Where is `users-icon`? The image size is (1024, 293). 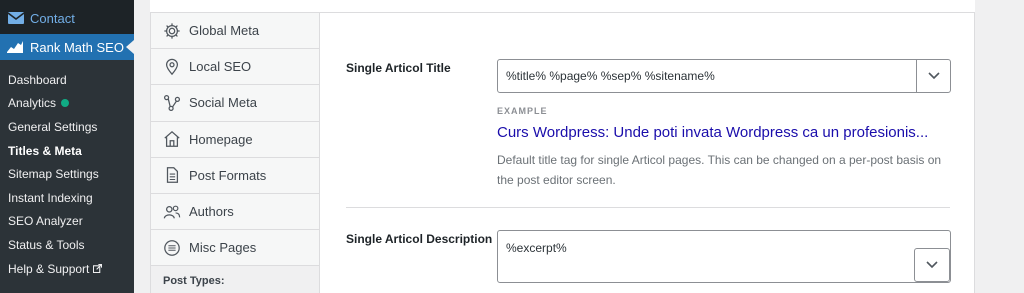 users-icon is located at coordinates (172, 212).